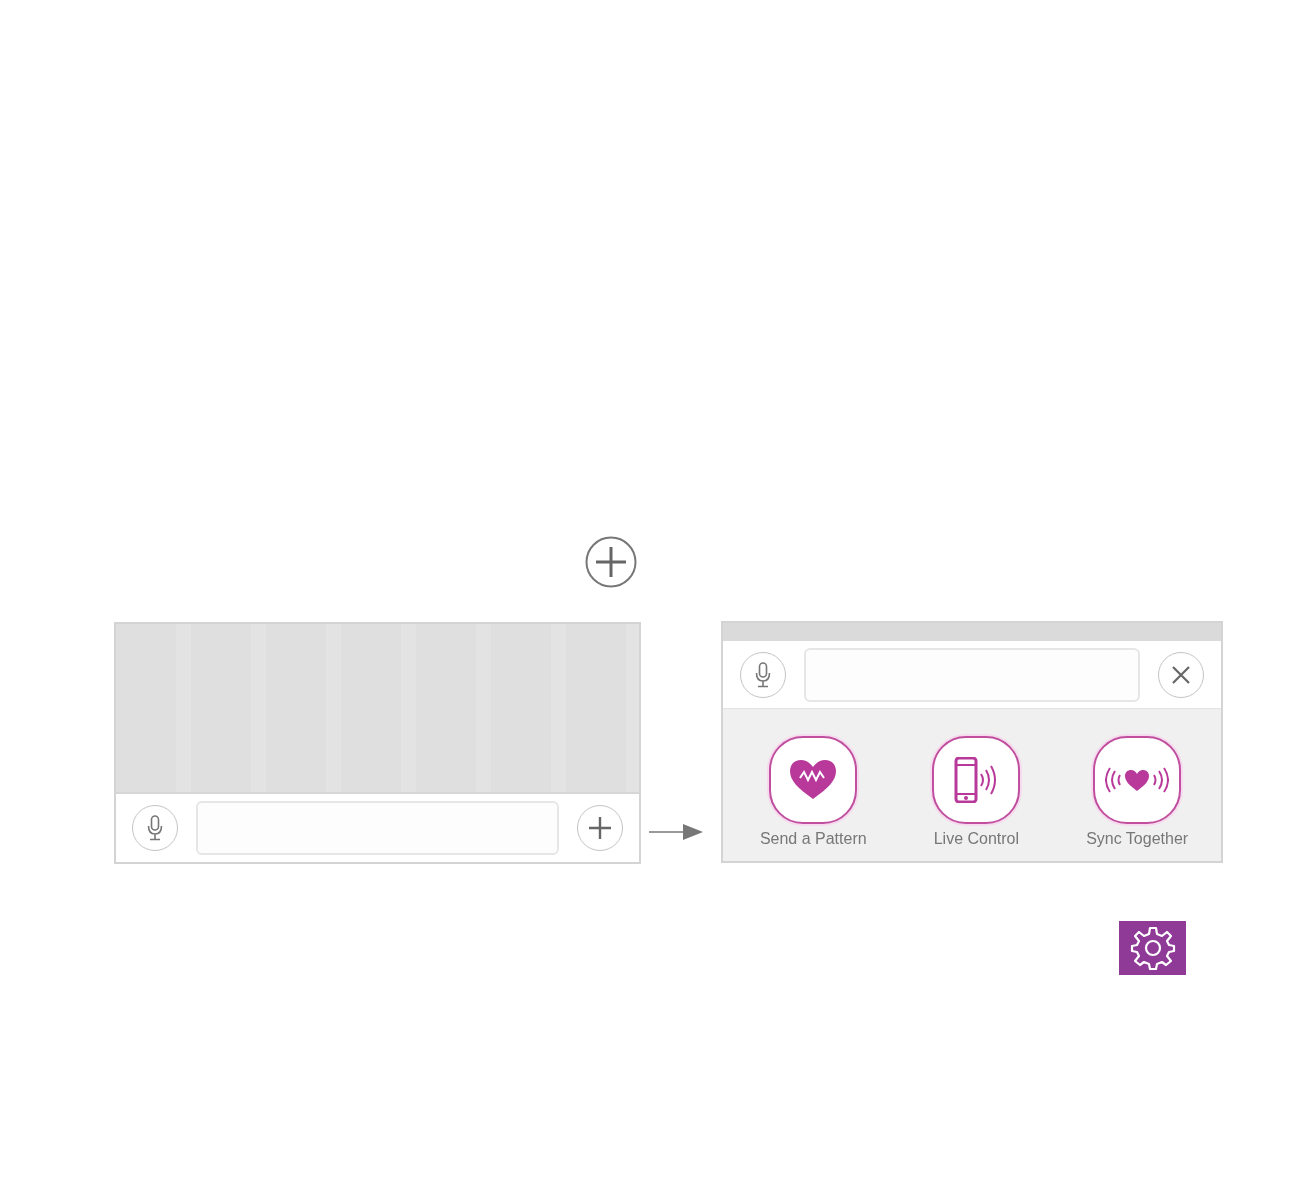 This screenshot has width=1316, height=1190. What do you see at coordinates (1152, 948) in the screenshot?
I see `settings-icon` at bounding box center [1152, 948].